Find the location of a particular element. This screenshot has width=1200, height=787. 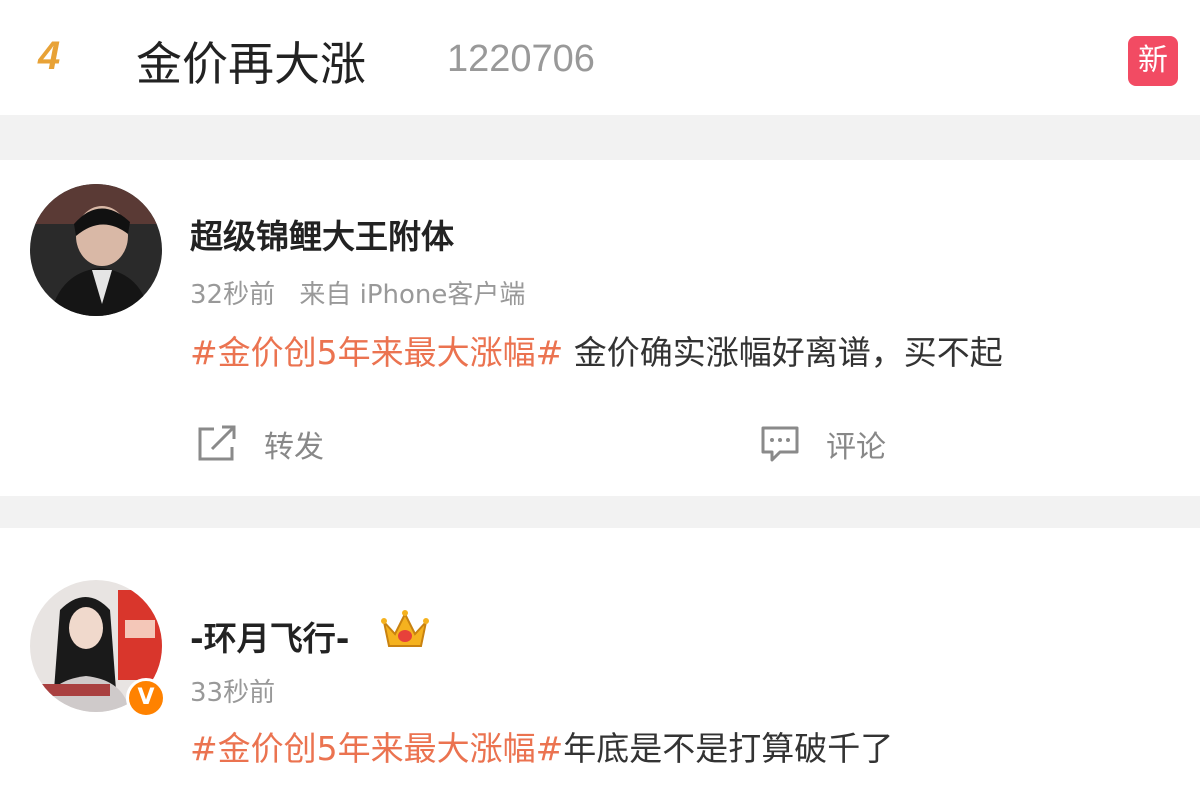

post-source: 来自 iPhone客户端 is located at coordinates (412, 295).